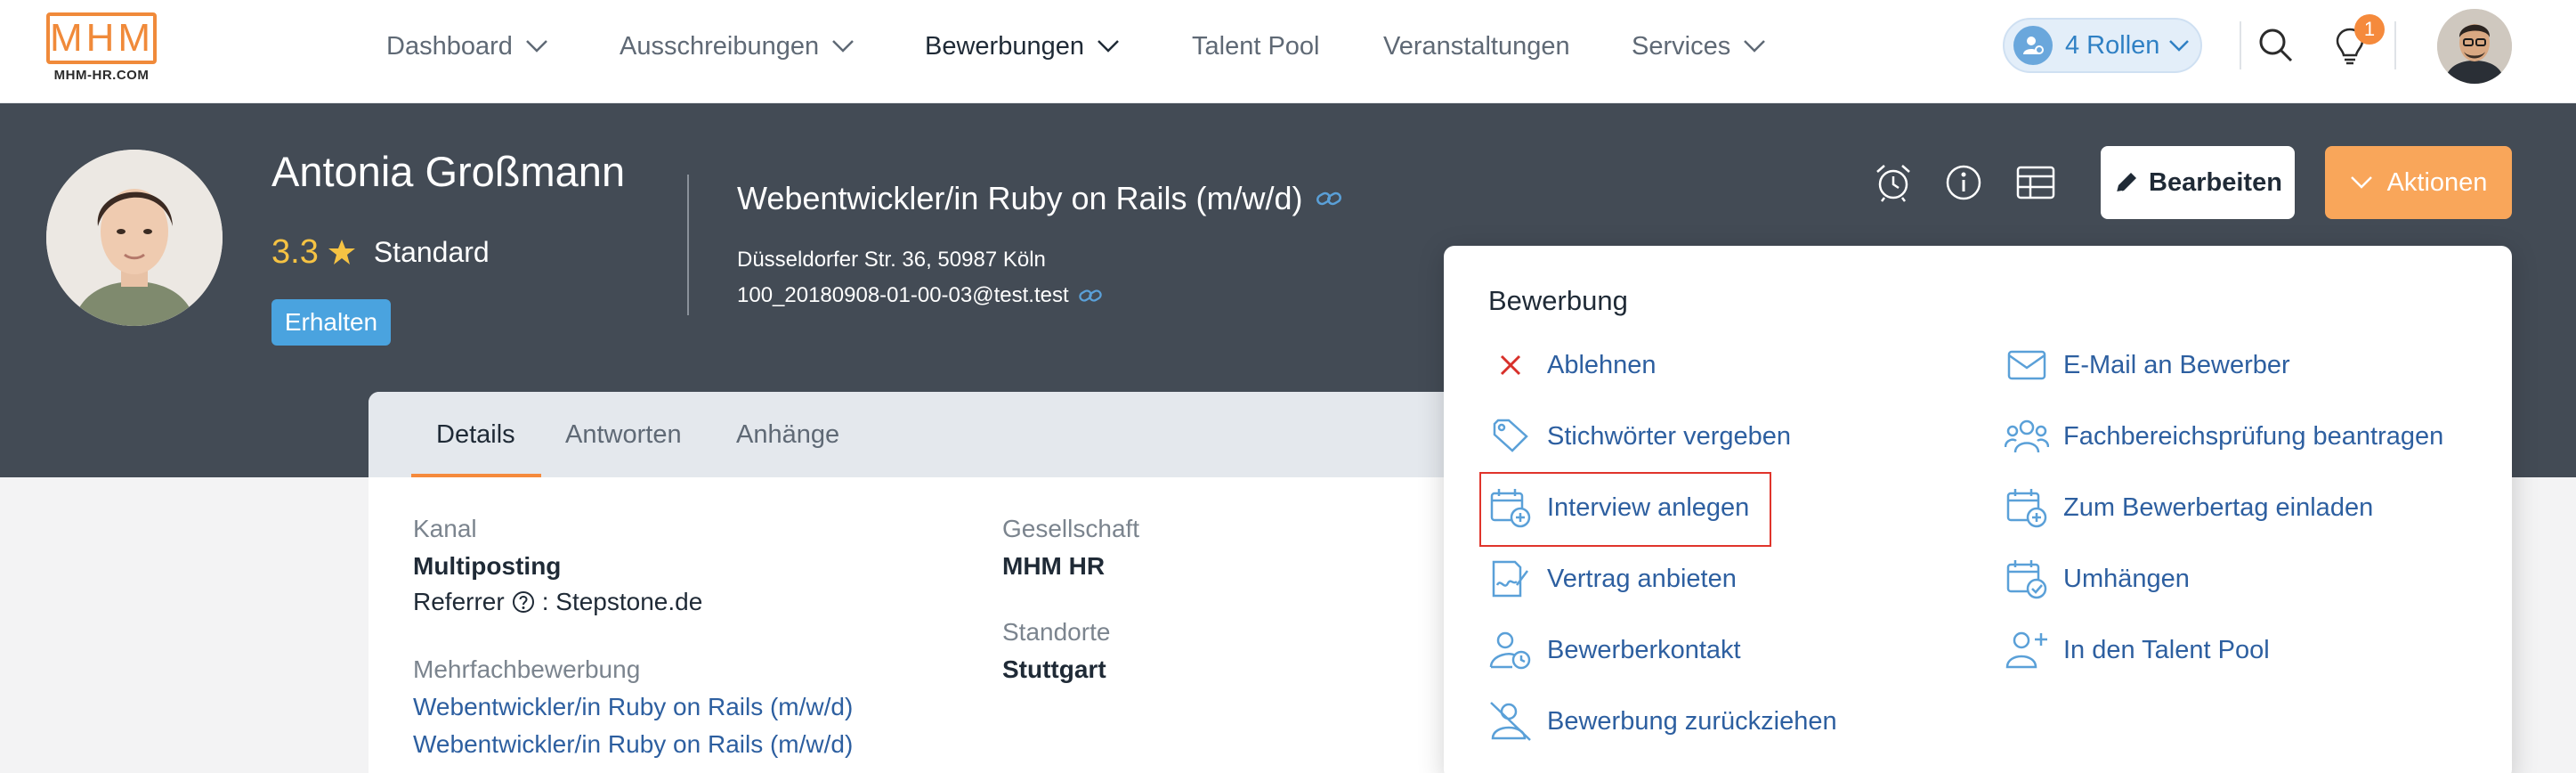 Image resolution: width=2576 pixels, height=773 pixels. I want to click on tab-details-label: Details, so click(476, 434).